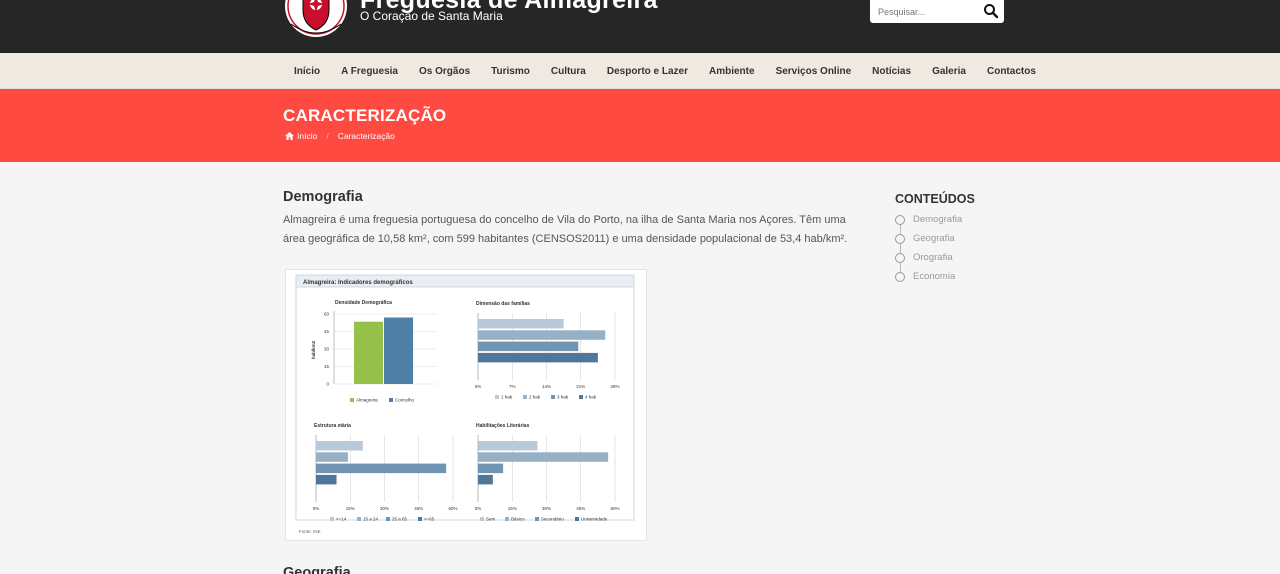 The height and width of the screenshot is (574, 1280). Describe the element at coordinates (323, 197) in the screenshot. I see `section-title-demografia: Demografia` at that location.